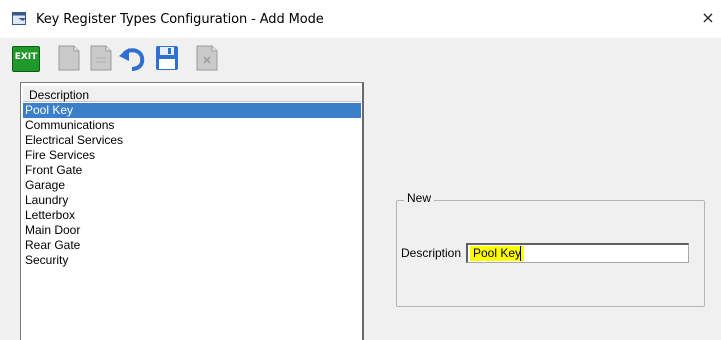  I want to click on undo-icon, so click(132, 59).